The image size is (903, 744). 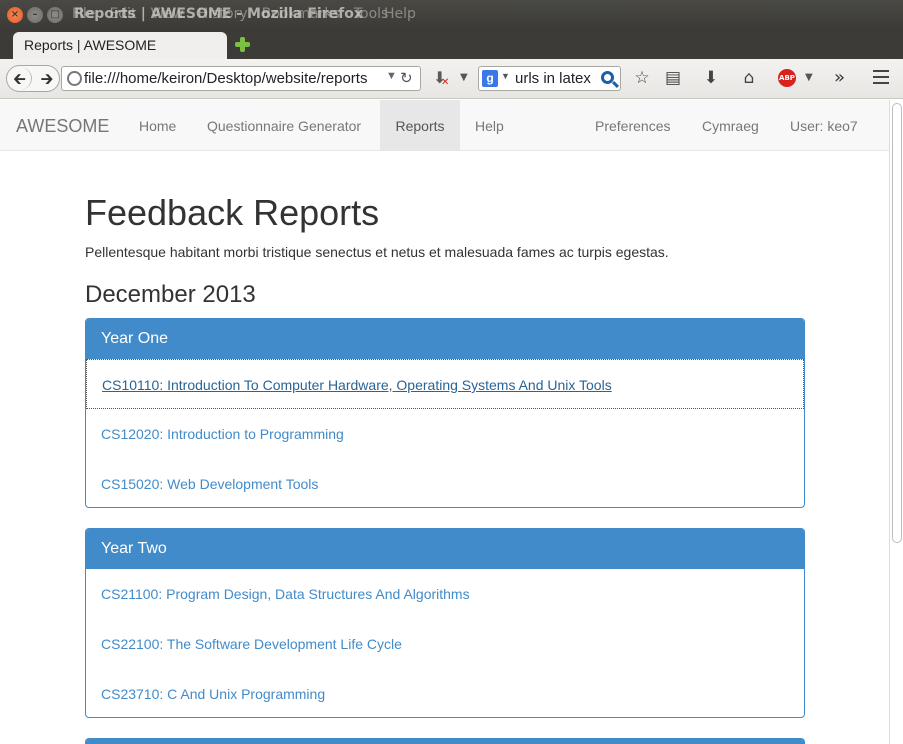 I want to click on window-title: Reports | AWESOME - Mozilla Firefox, so click(x=218, y=14).